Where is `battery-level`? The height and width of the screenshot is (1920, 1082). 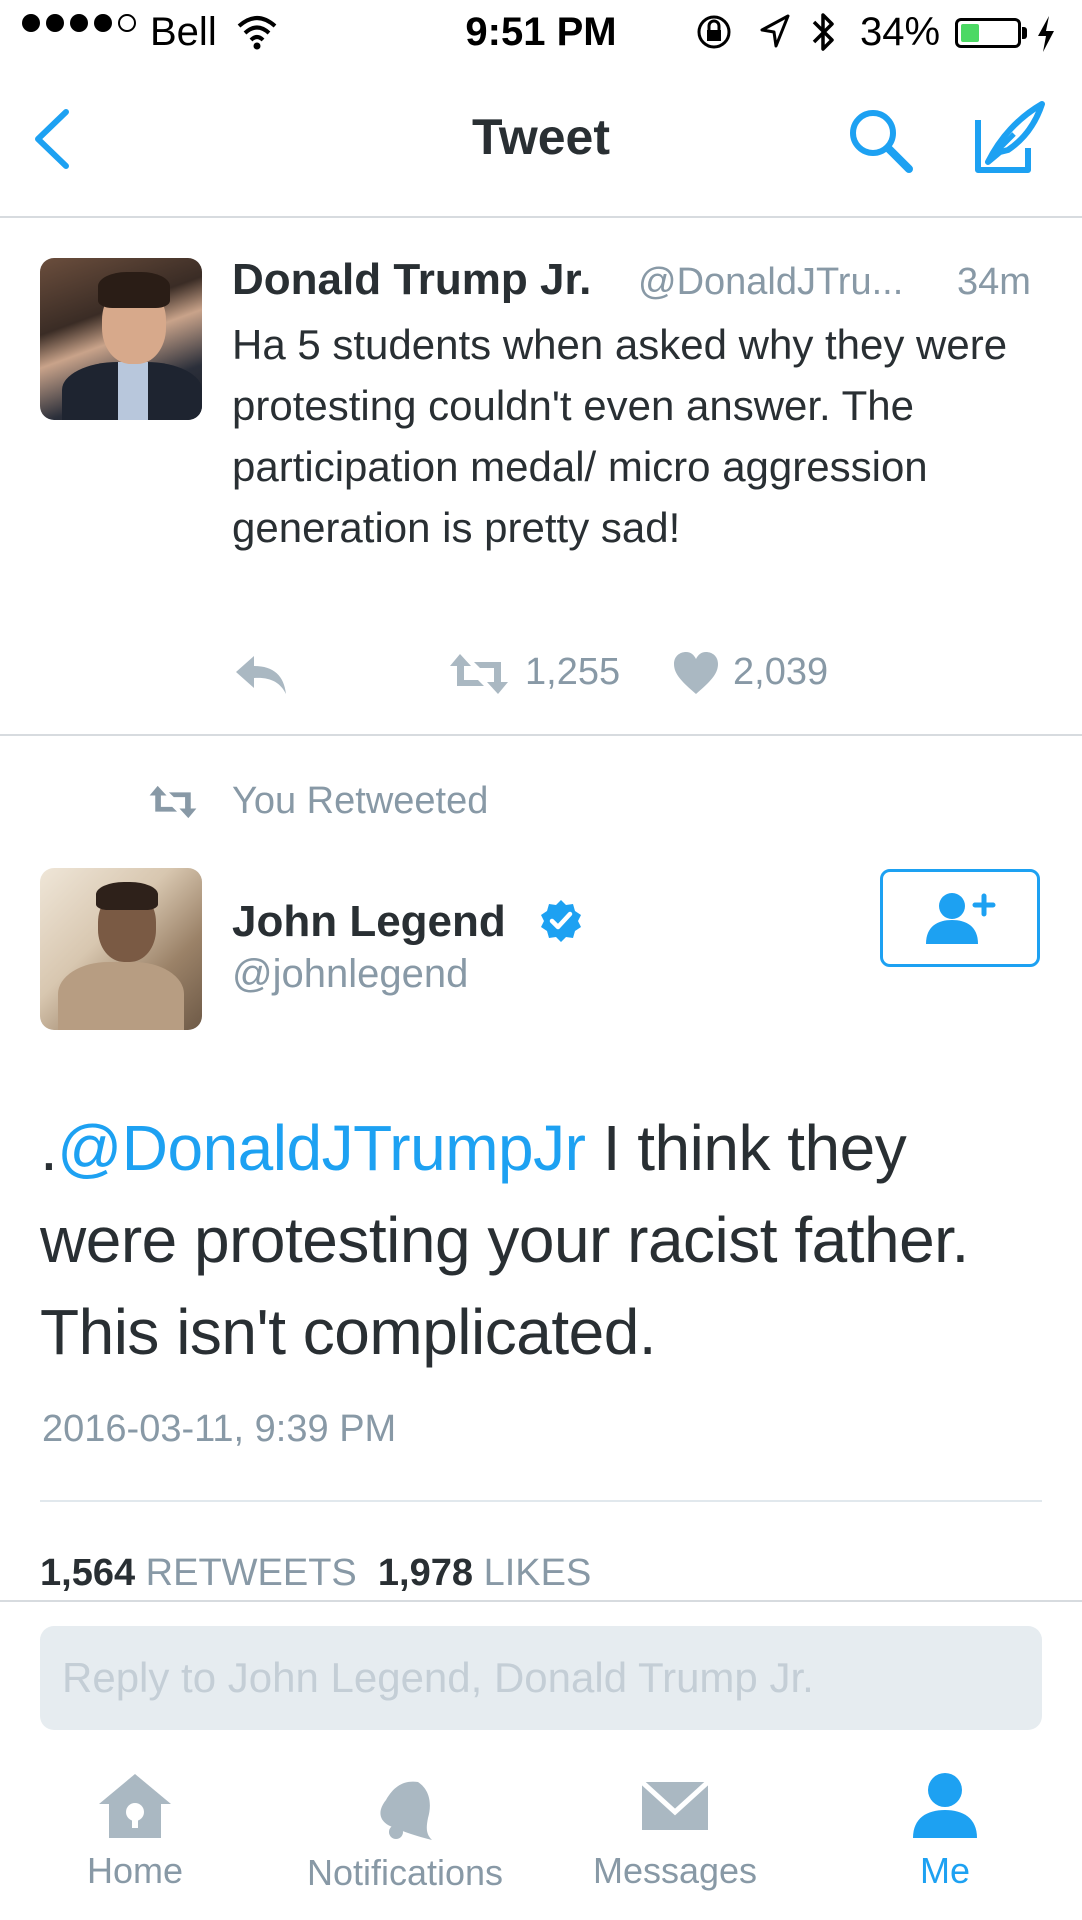 battery-level is located at coordinates (970, 33).